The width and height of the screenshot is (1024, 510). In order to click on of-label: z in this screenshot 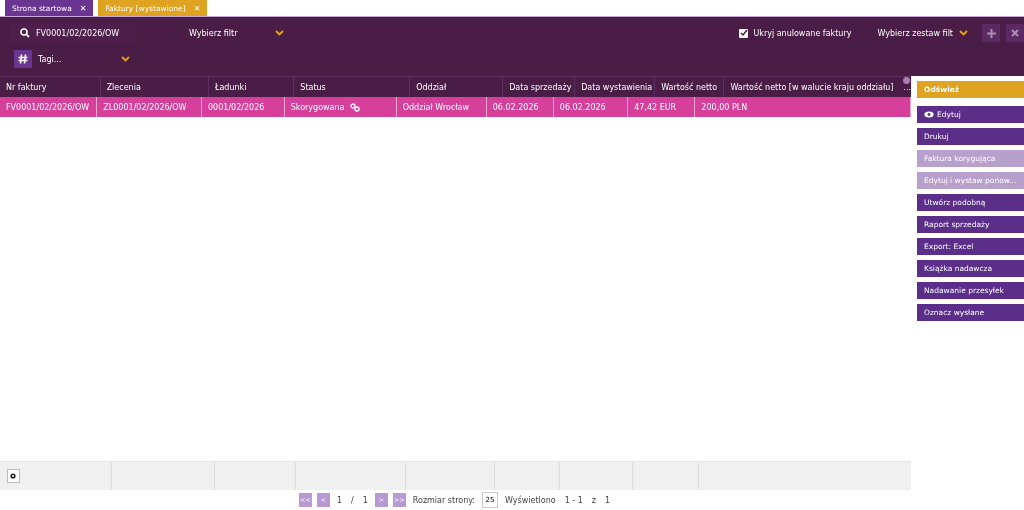, I will do `click(593, 500)`.